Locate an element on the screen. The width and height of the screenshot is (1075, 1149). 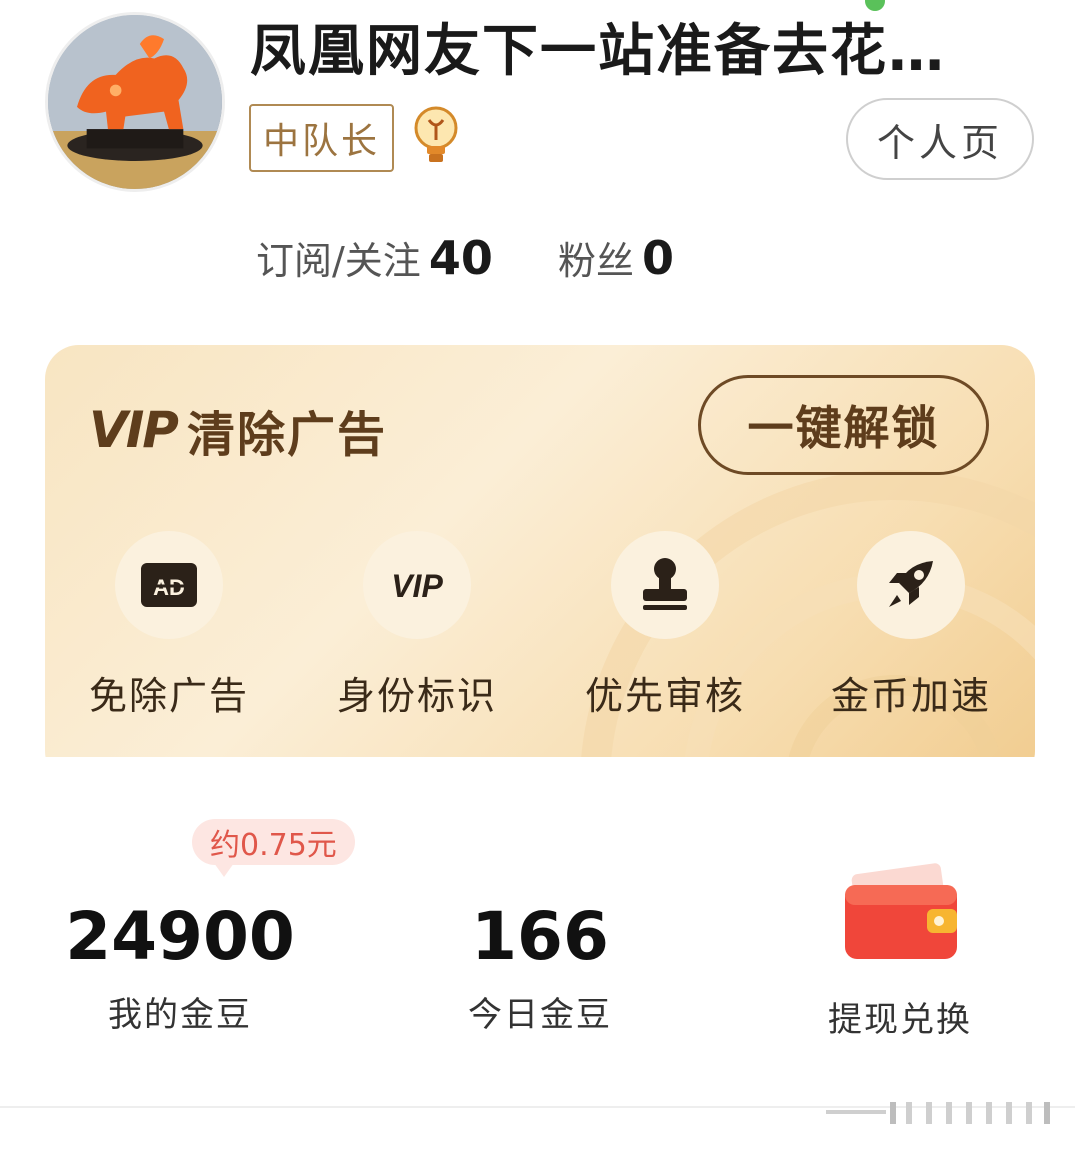
perk-label: 金币加速 is located at coordinates (910, 696).